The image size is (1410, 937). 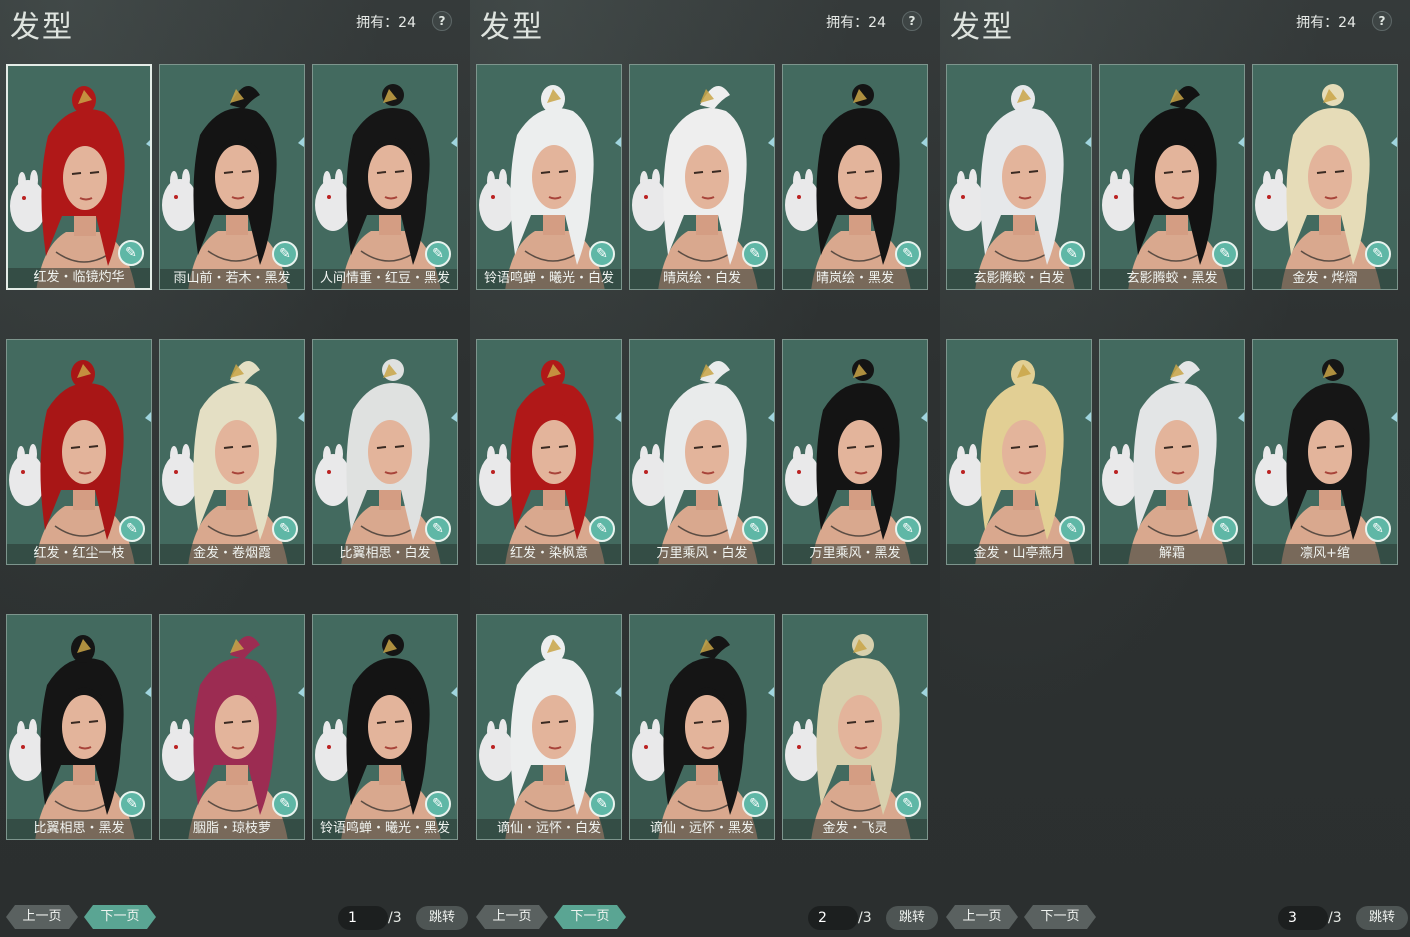 I want to click on hairstyle-name: 谪仙・远怀・黑发, so click(x=702, y=829).